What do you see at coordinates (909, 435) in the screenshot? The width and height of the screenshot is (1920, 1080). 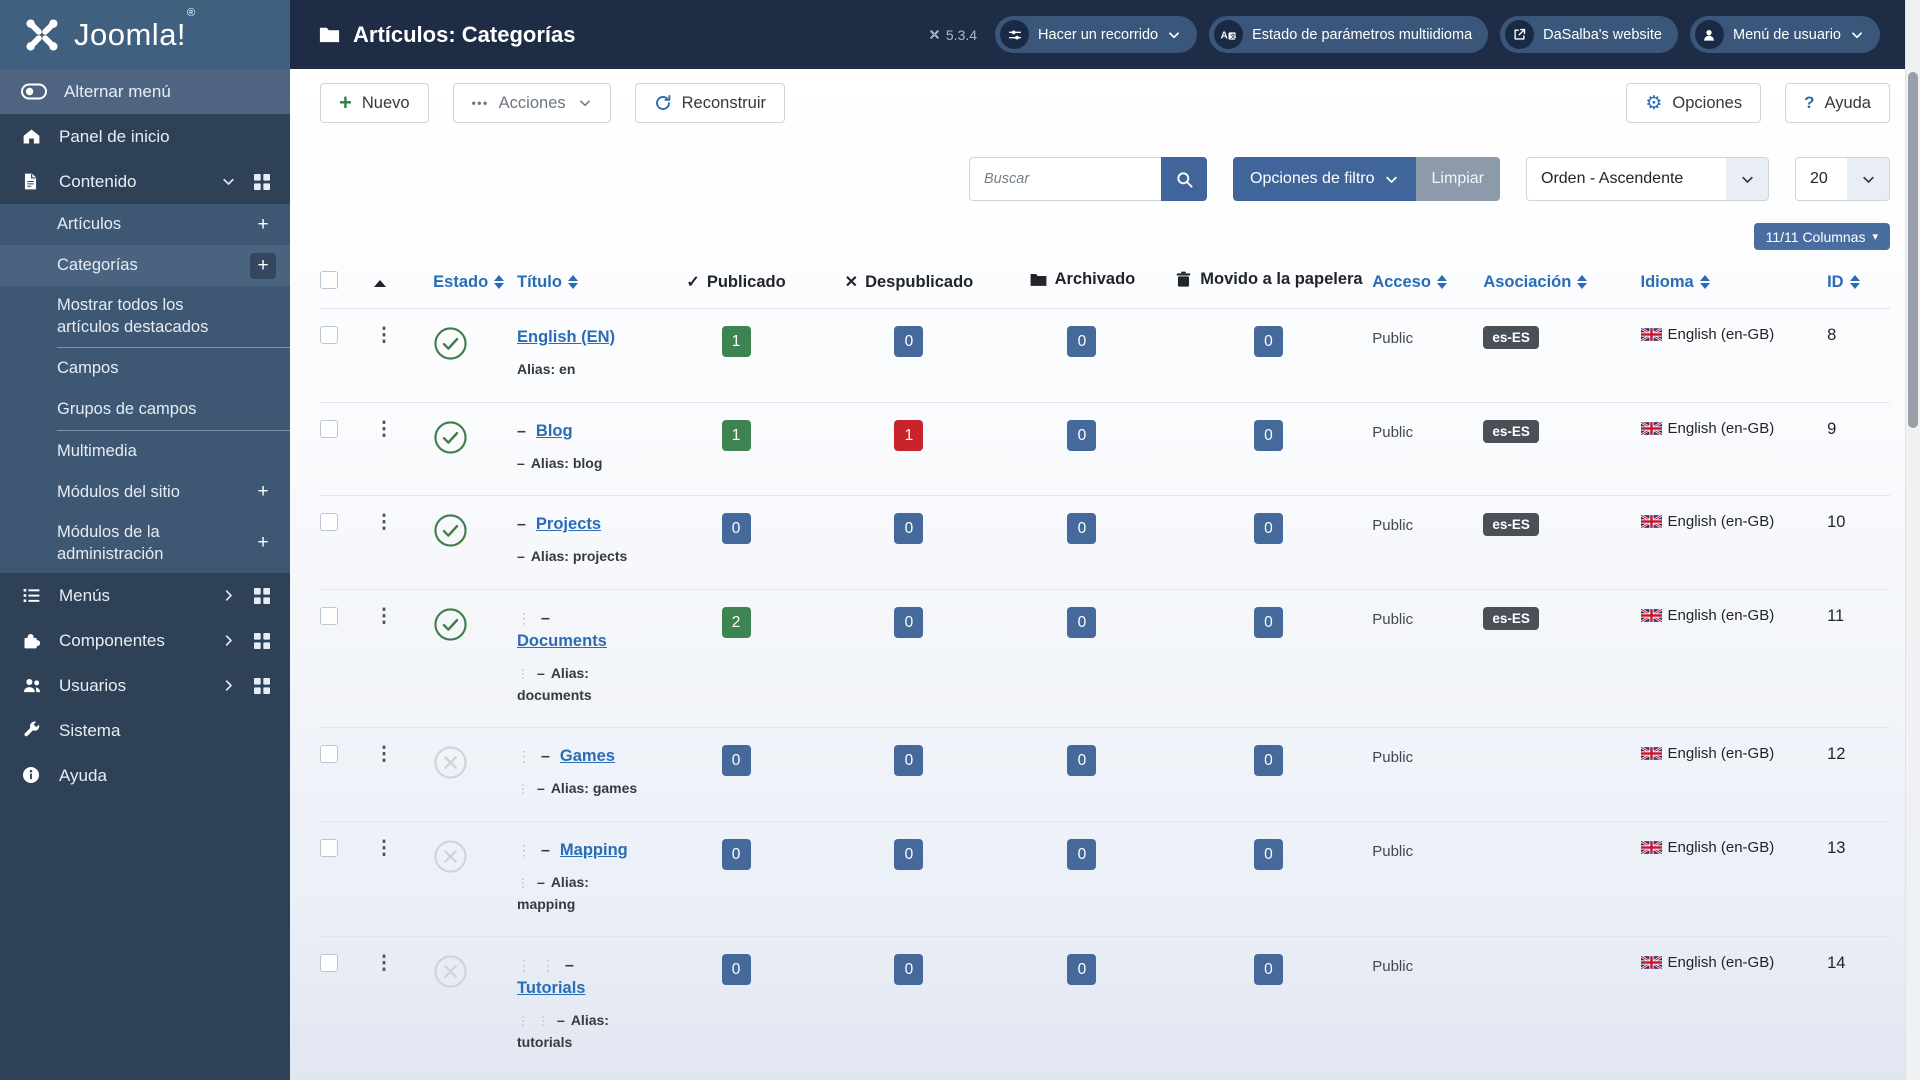 I see `count-badge-unpub: 1` at bounding box center [909, 435].